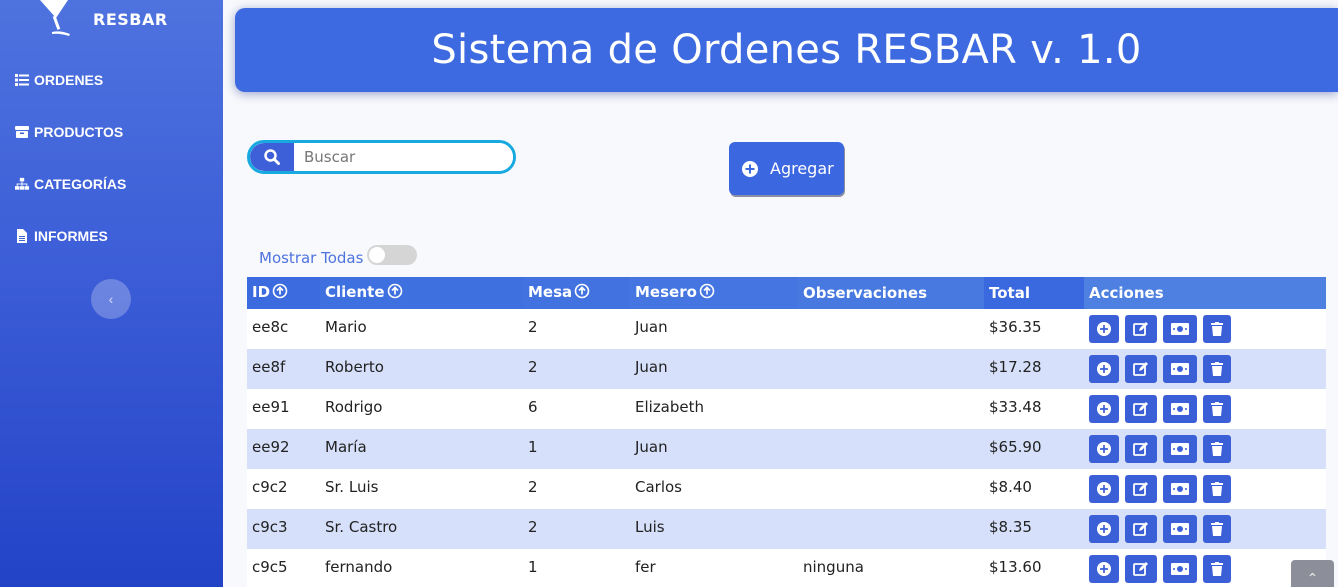 This screenshot has width=1338, height=587. I want to click on cell-total: $36.35, so click(1034, 329).